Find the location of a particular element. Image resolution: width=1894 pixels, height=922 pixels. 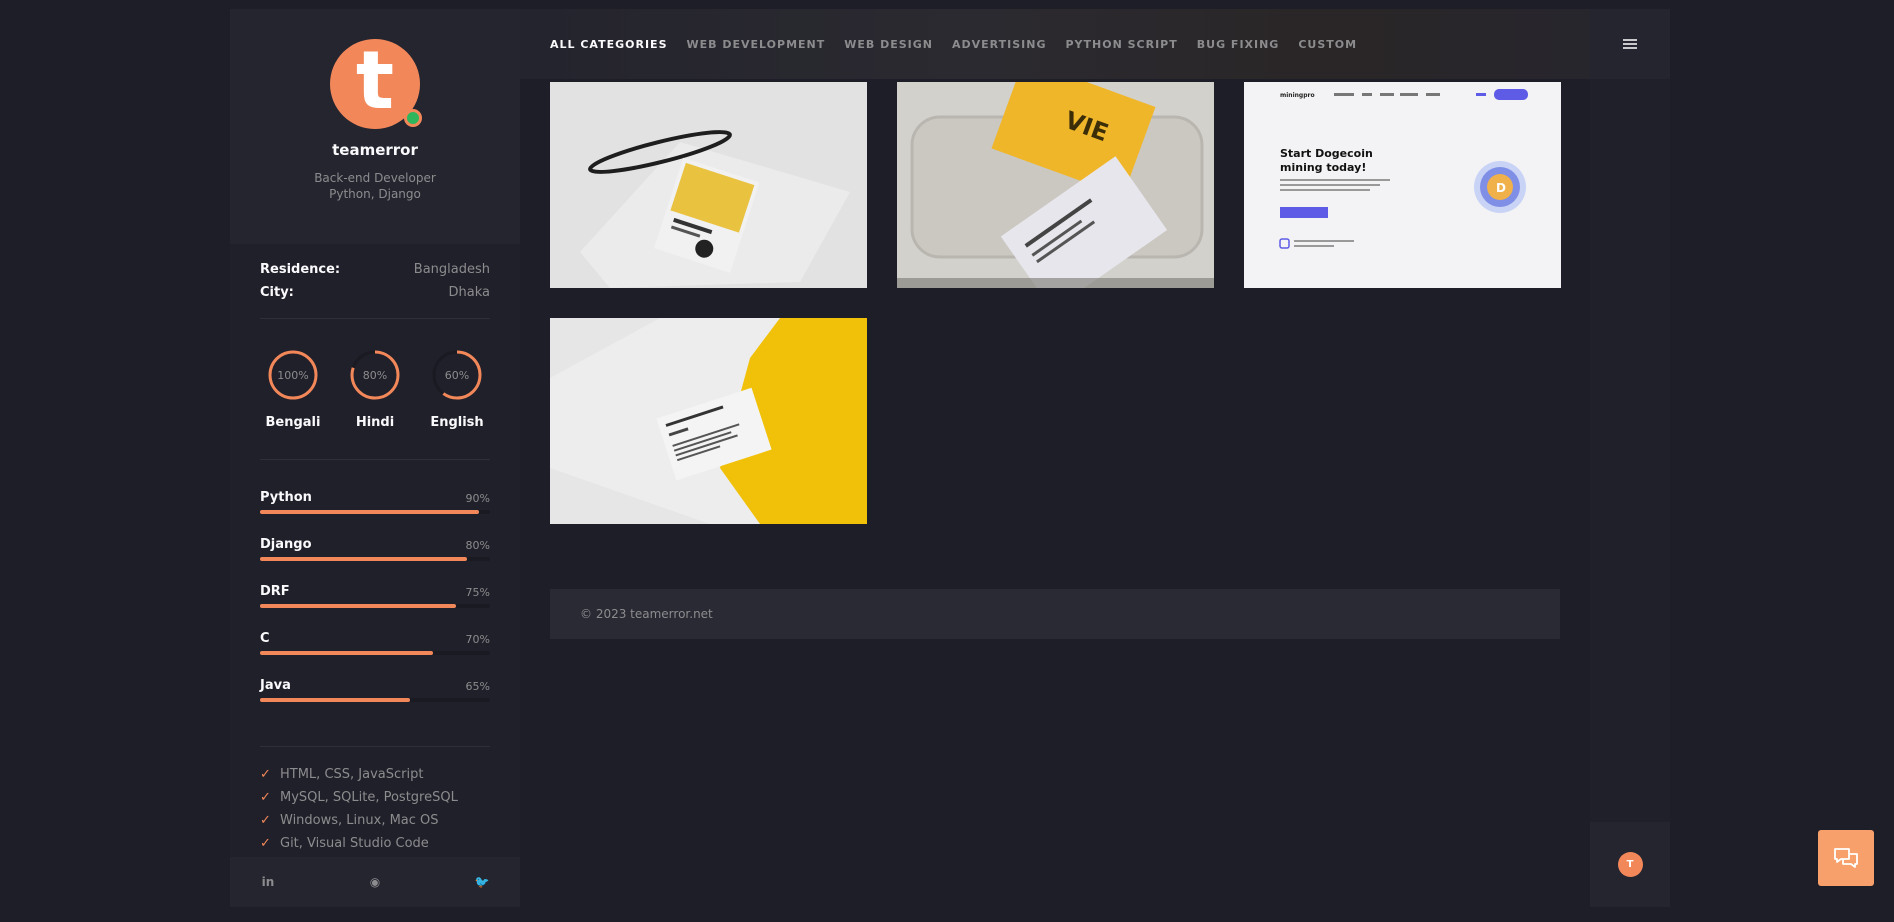

avatar: t is located at coordinates (376, 81).